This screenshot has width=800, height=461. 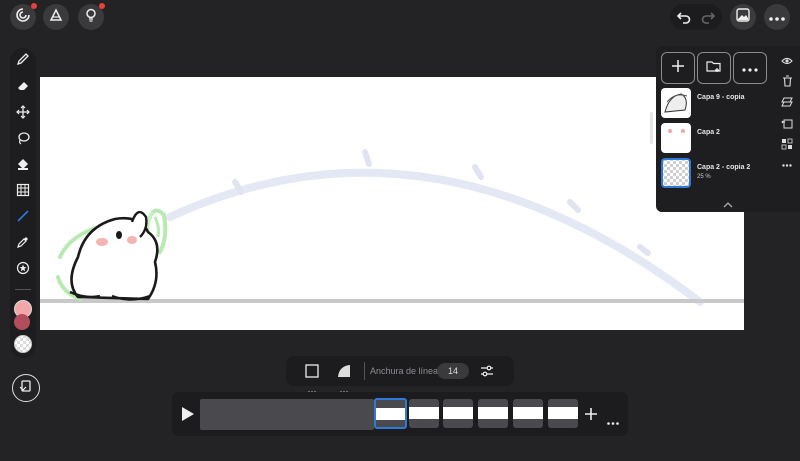 I want to click on chevron-up-icon, so click(x=728, y=205).